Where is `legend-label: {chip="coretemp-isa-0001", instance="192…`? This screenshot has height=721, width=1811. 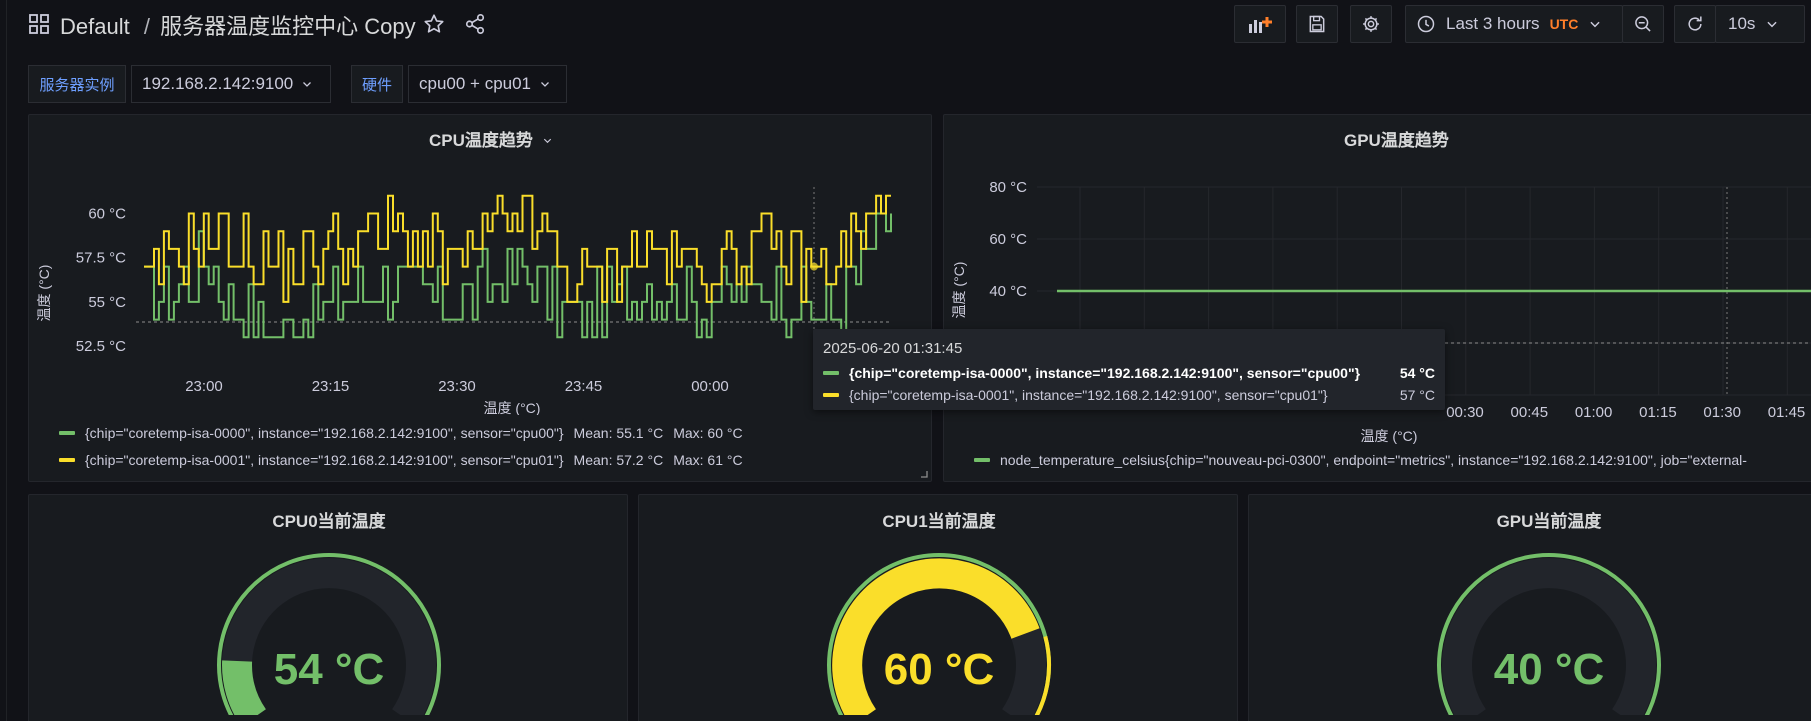 legend-label: {chip="coretemp-isa-0001", instance="192… is located at coordinates (324, 460).